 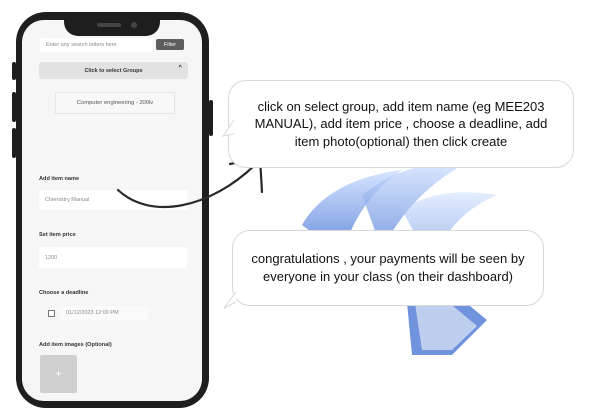 What do you see at coordinates (228, 128) in the screenshot?
I see `instruction-callout-tail` at bounding box center [228, 128].